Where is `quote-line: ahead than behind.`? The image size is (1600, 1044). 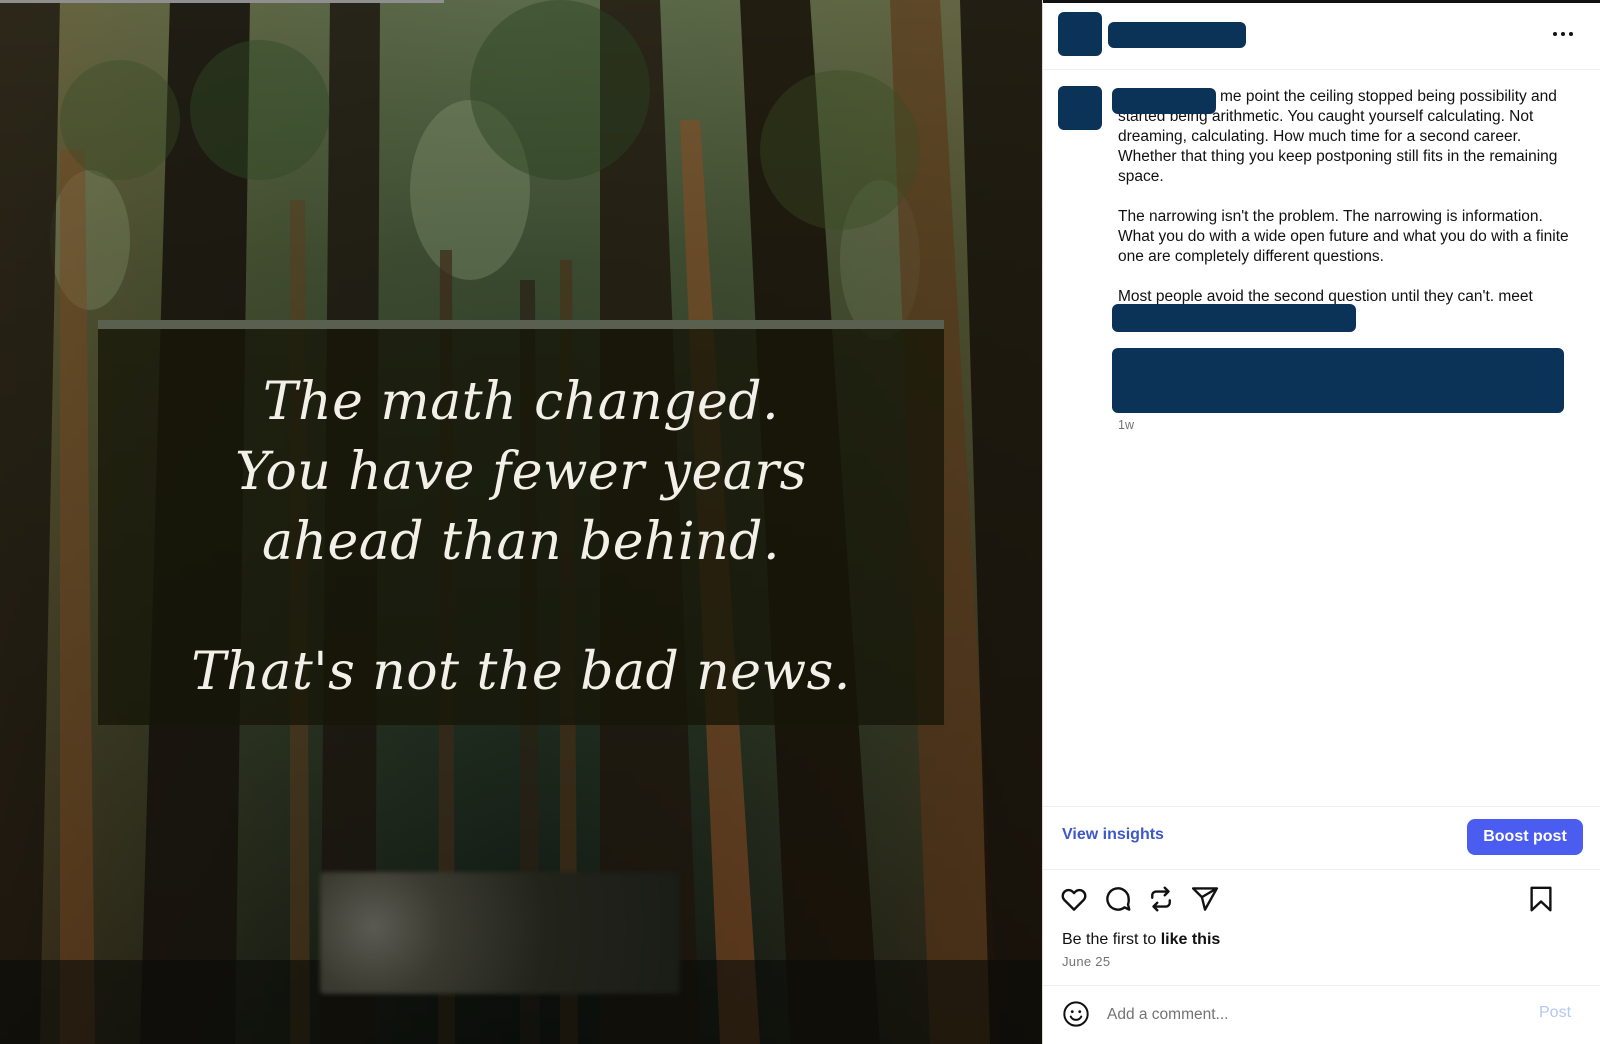 quote-line: ahead than behind. is located at coordinates (521, 542).